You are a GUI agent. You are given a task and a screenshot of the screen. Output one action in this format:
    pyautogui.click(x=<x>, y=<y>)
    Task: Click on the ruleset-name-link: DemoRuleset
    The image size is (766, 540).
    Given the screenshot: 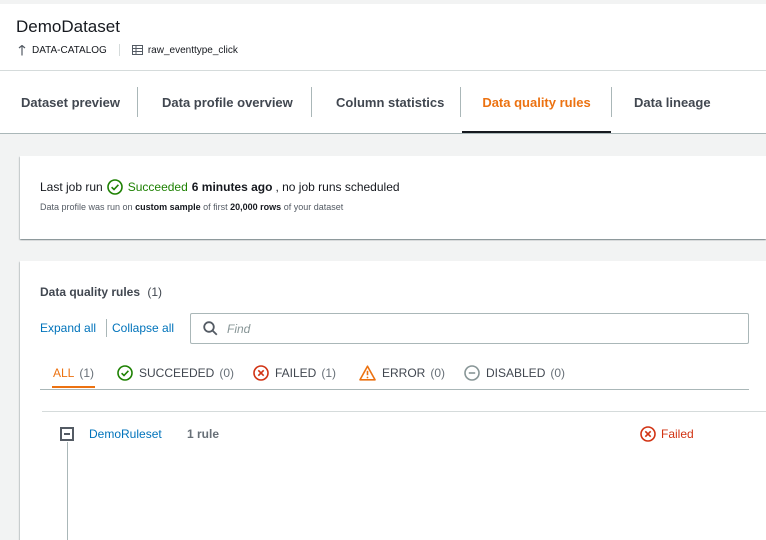 What is the action you would take?
    pyautogui.click(x=125, y=434)
    